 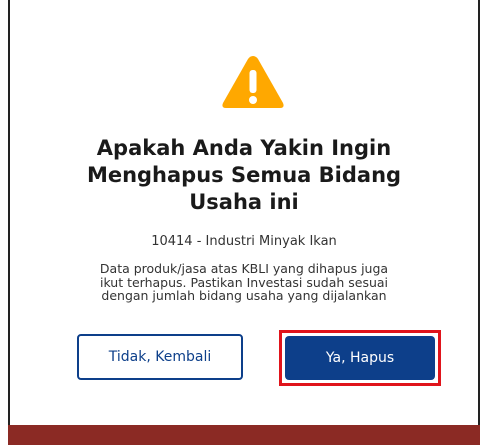 What do you see at coordinates (244, 435) in the screenshot?
I see `background-page-footer` at bounding box center [244, 435].